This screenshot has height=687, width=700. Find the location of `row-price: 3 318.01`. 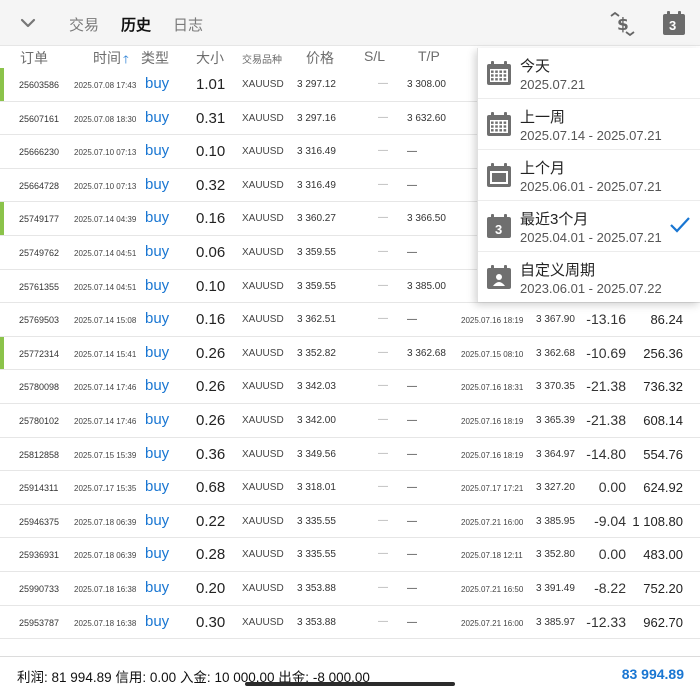

row-price: 3 318.01 is located at coordinates (316, 488).